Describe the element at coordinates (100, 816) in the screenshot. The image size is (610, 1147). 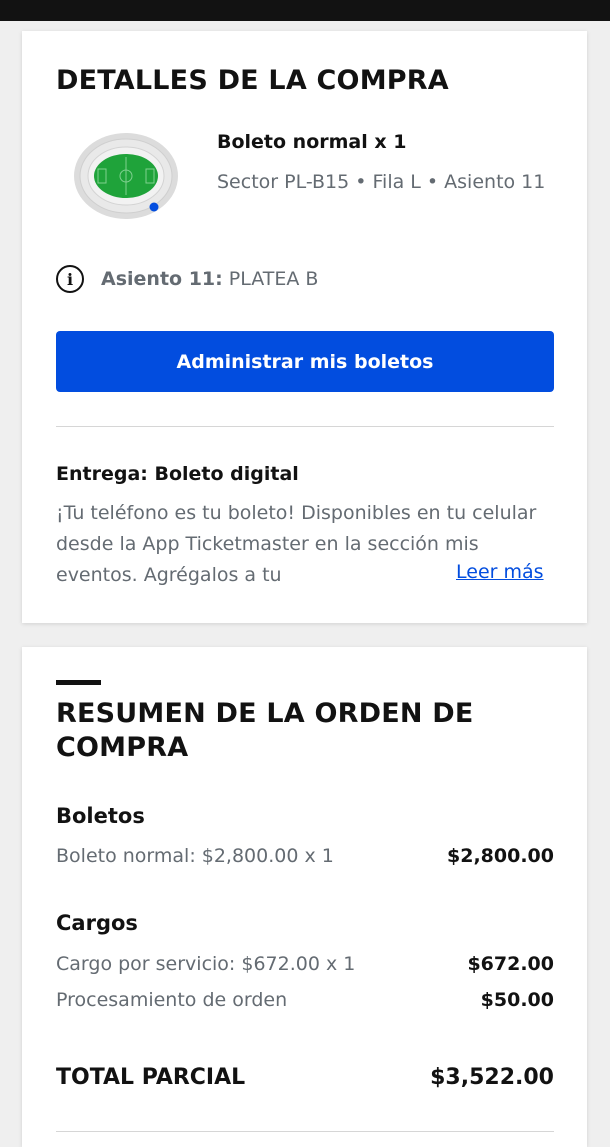
I see `tickets-section-label: Boletos` at that location.